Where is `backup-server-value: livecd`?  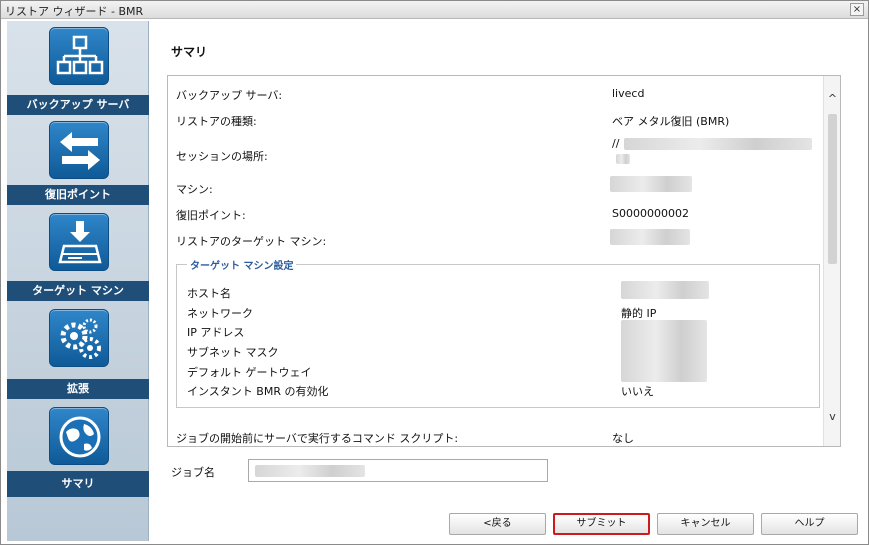 backup-server-value: livecd is located at coordinates (628, 93).